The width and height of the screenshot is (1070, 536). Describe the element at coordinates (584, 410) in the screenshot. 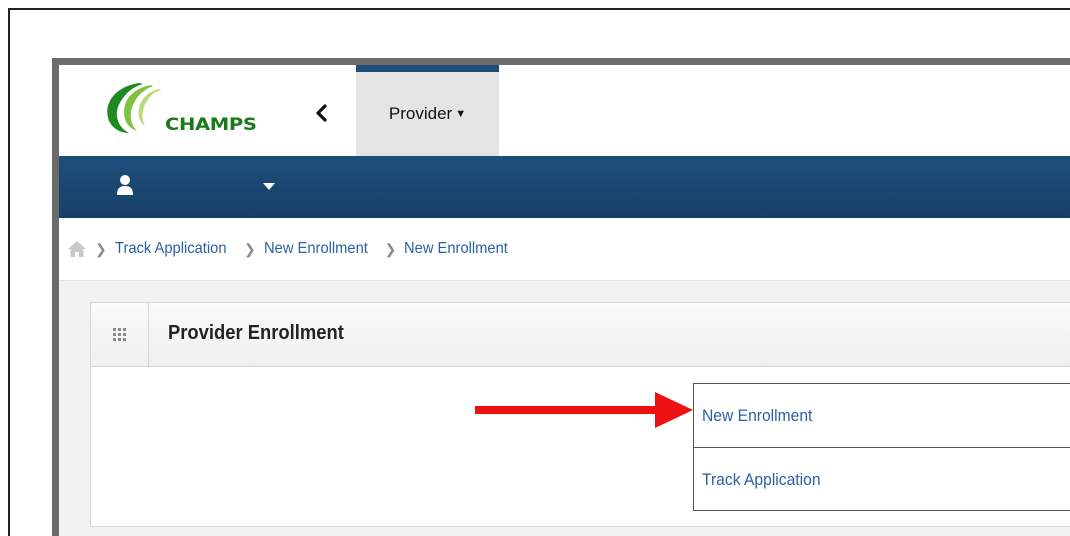

I see `annotation-red-arrow` at that location.